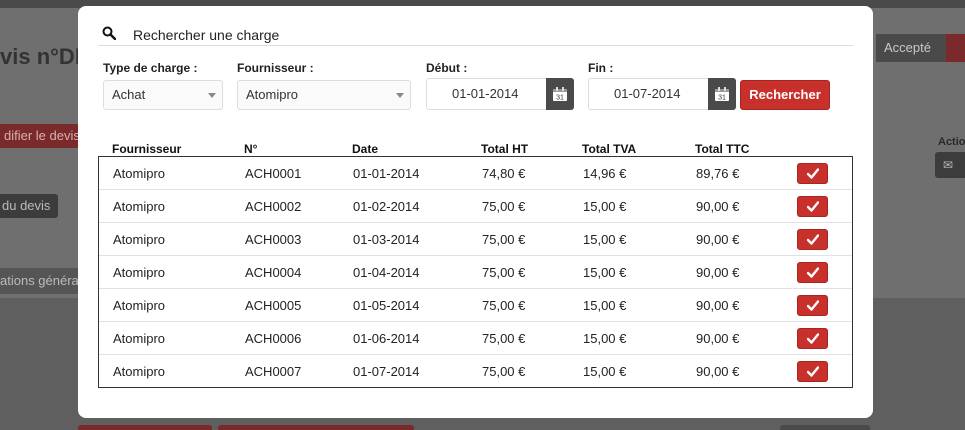 This screenshot has height=430, width=965. I want to click on modal-header: Rechercher une charge, so click(475, 35).